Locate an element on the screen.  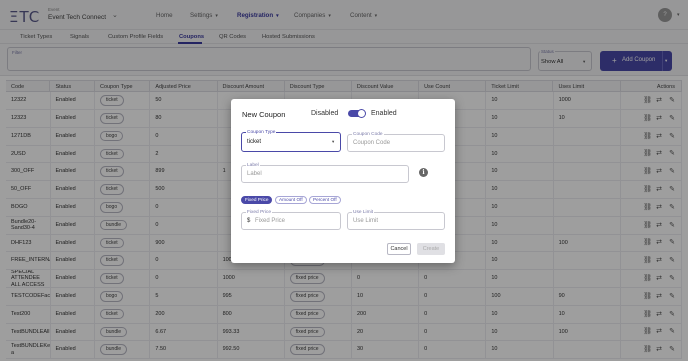
fixed-price-chip: Fixed Price is located at coordinates (257, 200).